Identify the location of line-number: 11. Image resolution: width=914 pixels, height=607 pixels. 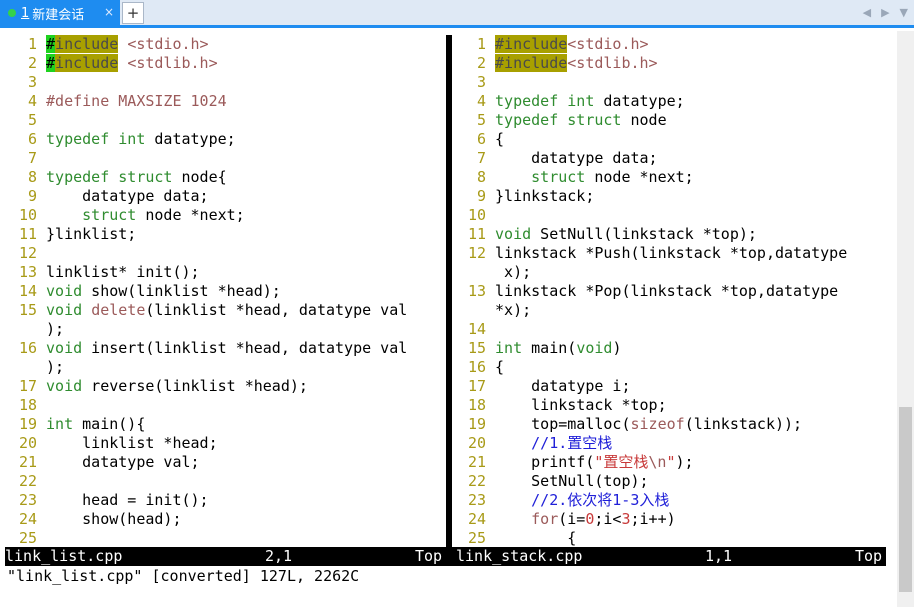
(476, 234).